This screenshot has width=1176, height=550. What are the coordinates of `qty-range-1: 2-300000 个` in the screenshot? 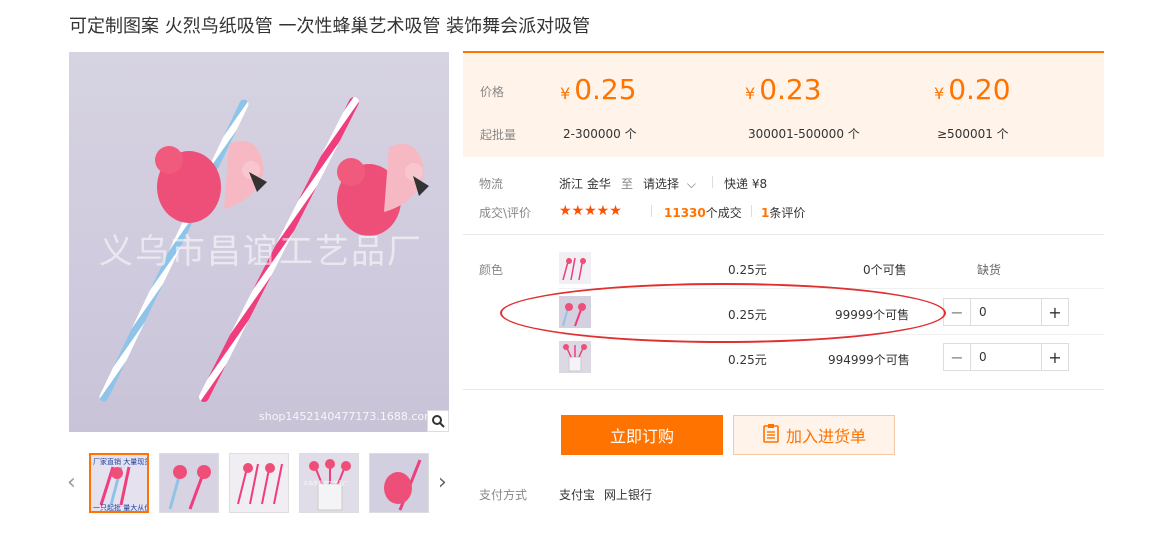 It's located at (600, 134).